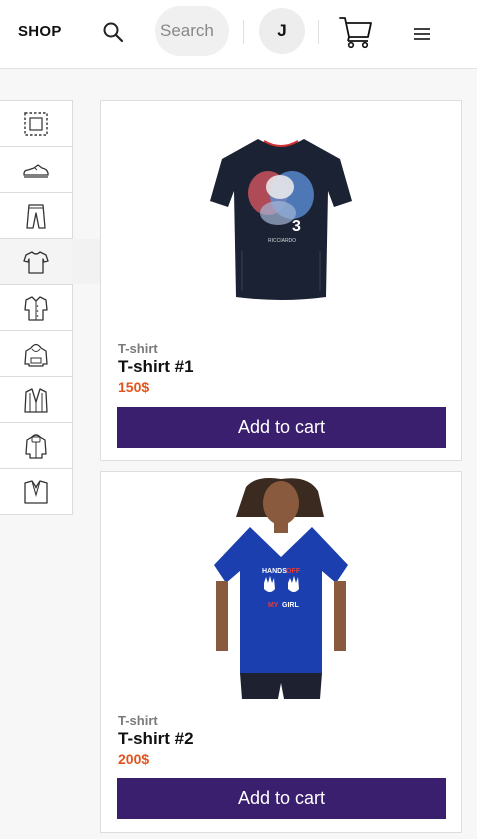 This screenshot has width=477, height=839. What do you see at coordinates (273, 605) in the screenshot?
I see `svg-text: MY` at bounding box center [273, 605].